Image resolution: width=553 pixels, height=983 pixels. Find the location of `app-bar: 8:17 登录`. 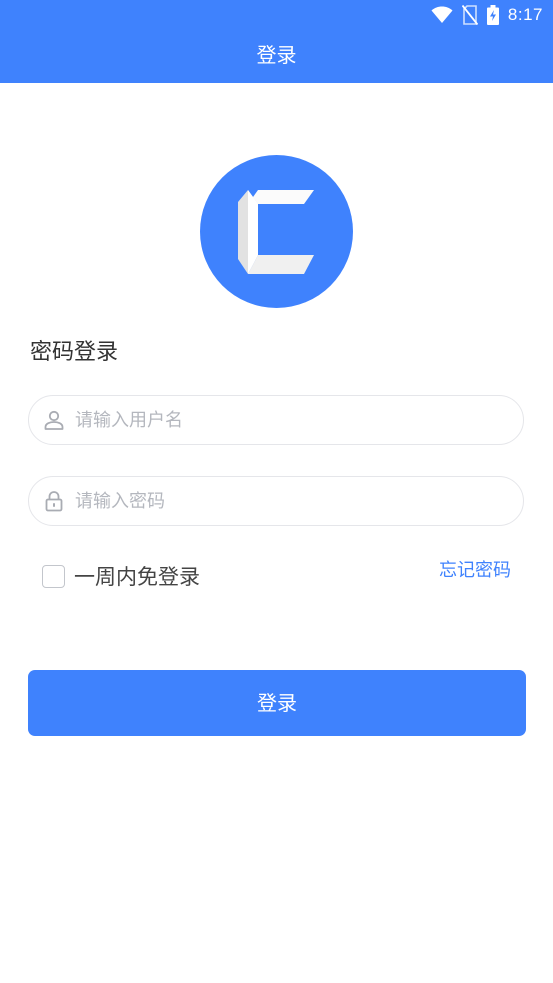

app-bar: 8:17 登录 is located at coordinates (276, 41).